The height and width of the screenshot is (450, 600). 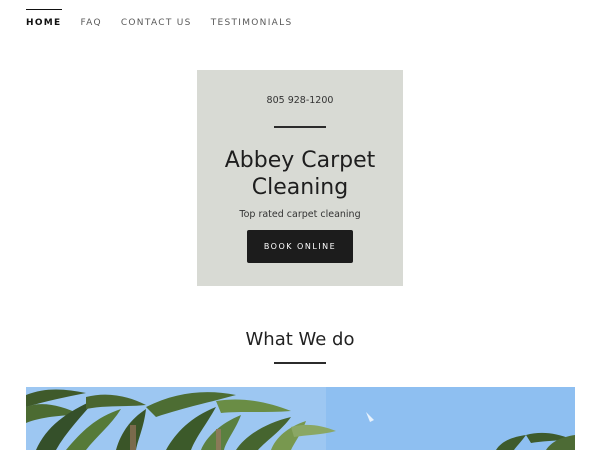 I want to click on business-name-line-2: Cleaning, so click(x=300, y=187).